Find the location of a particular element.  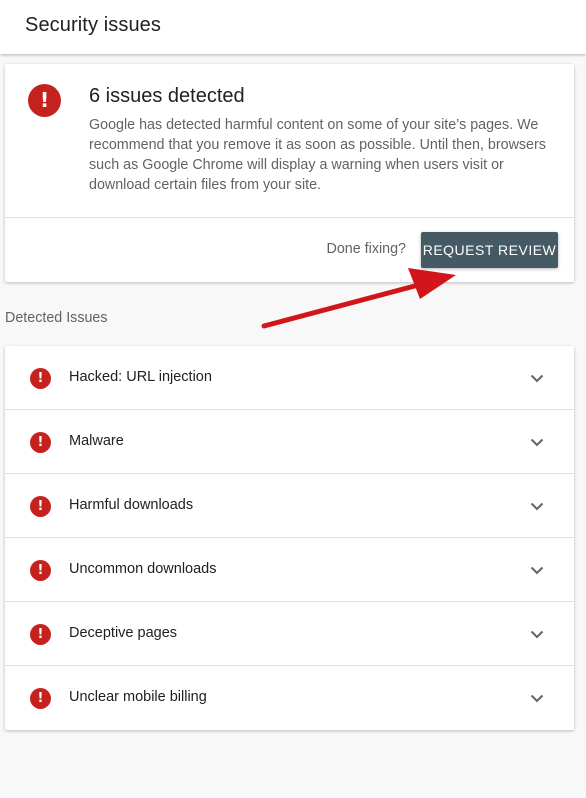

issue-label: Unclear mobile billing is located at coordinates (138, 697).